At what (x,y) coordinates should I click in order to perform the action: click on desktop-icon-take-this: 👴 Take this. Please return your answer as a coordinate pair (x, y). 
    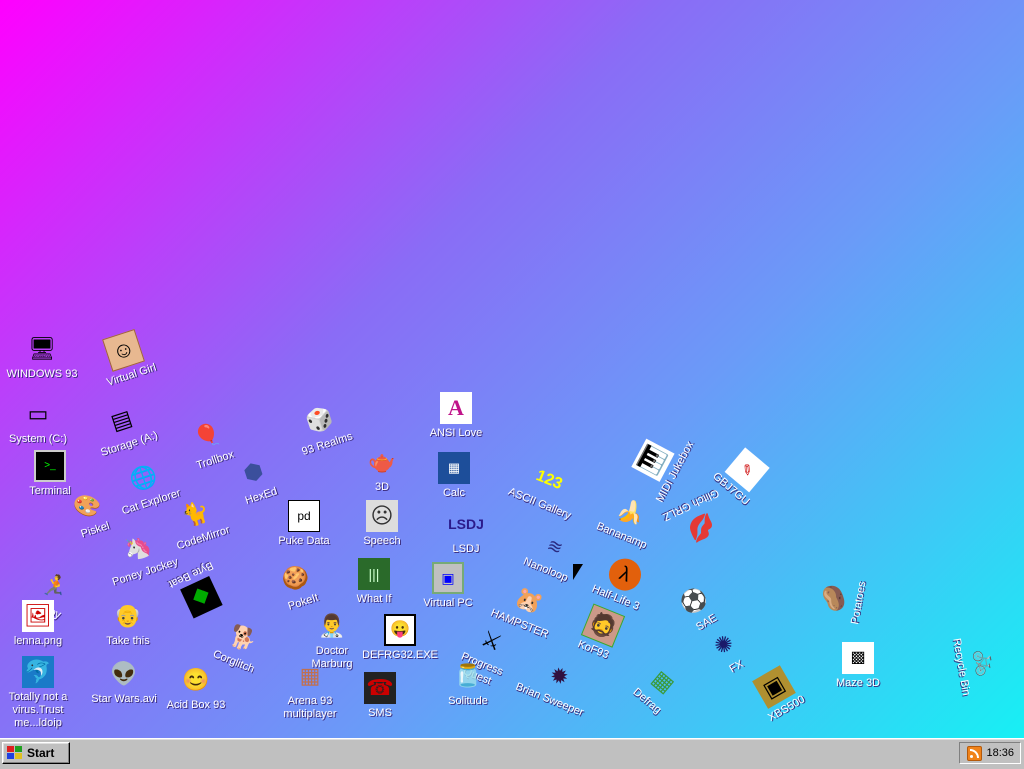
    Looking at the image, I should click on (128, 624).